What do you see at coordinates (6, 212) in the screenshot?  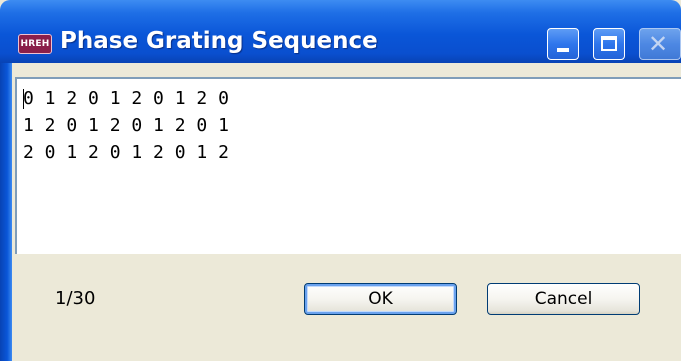 I see `window-frame-left` at bounding box center [6, 212].